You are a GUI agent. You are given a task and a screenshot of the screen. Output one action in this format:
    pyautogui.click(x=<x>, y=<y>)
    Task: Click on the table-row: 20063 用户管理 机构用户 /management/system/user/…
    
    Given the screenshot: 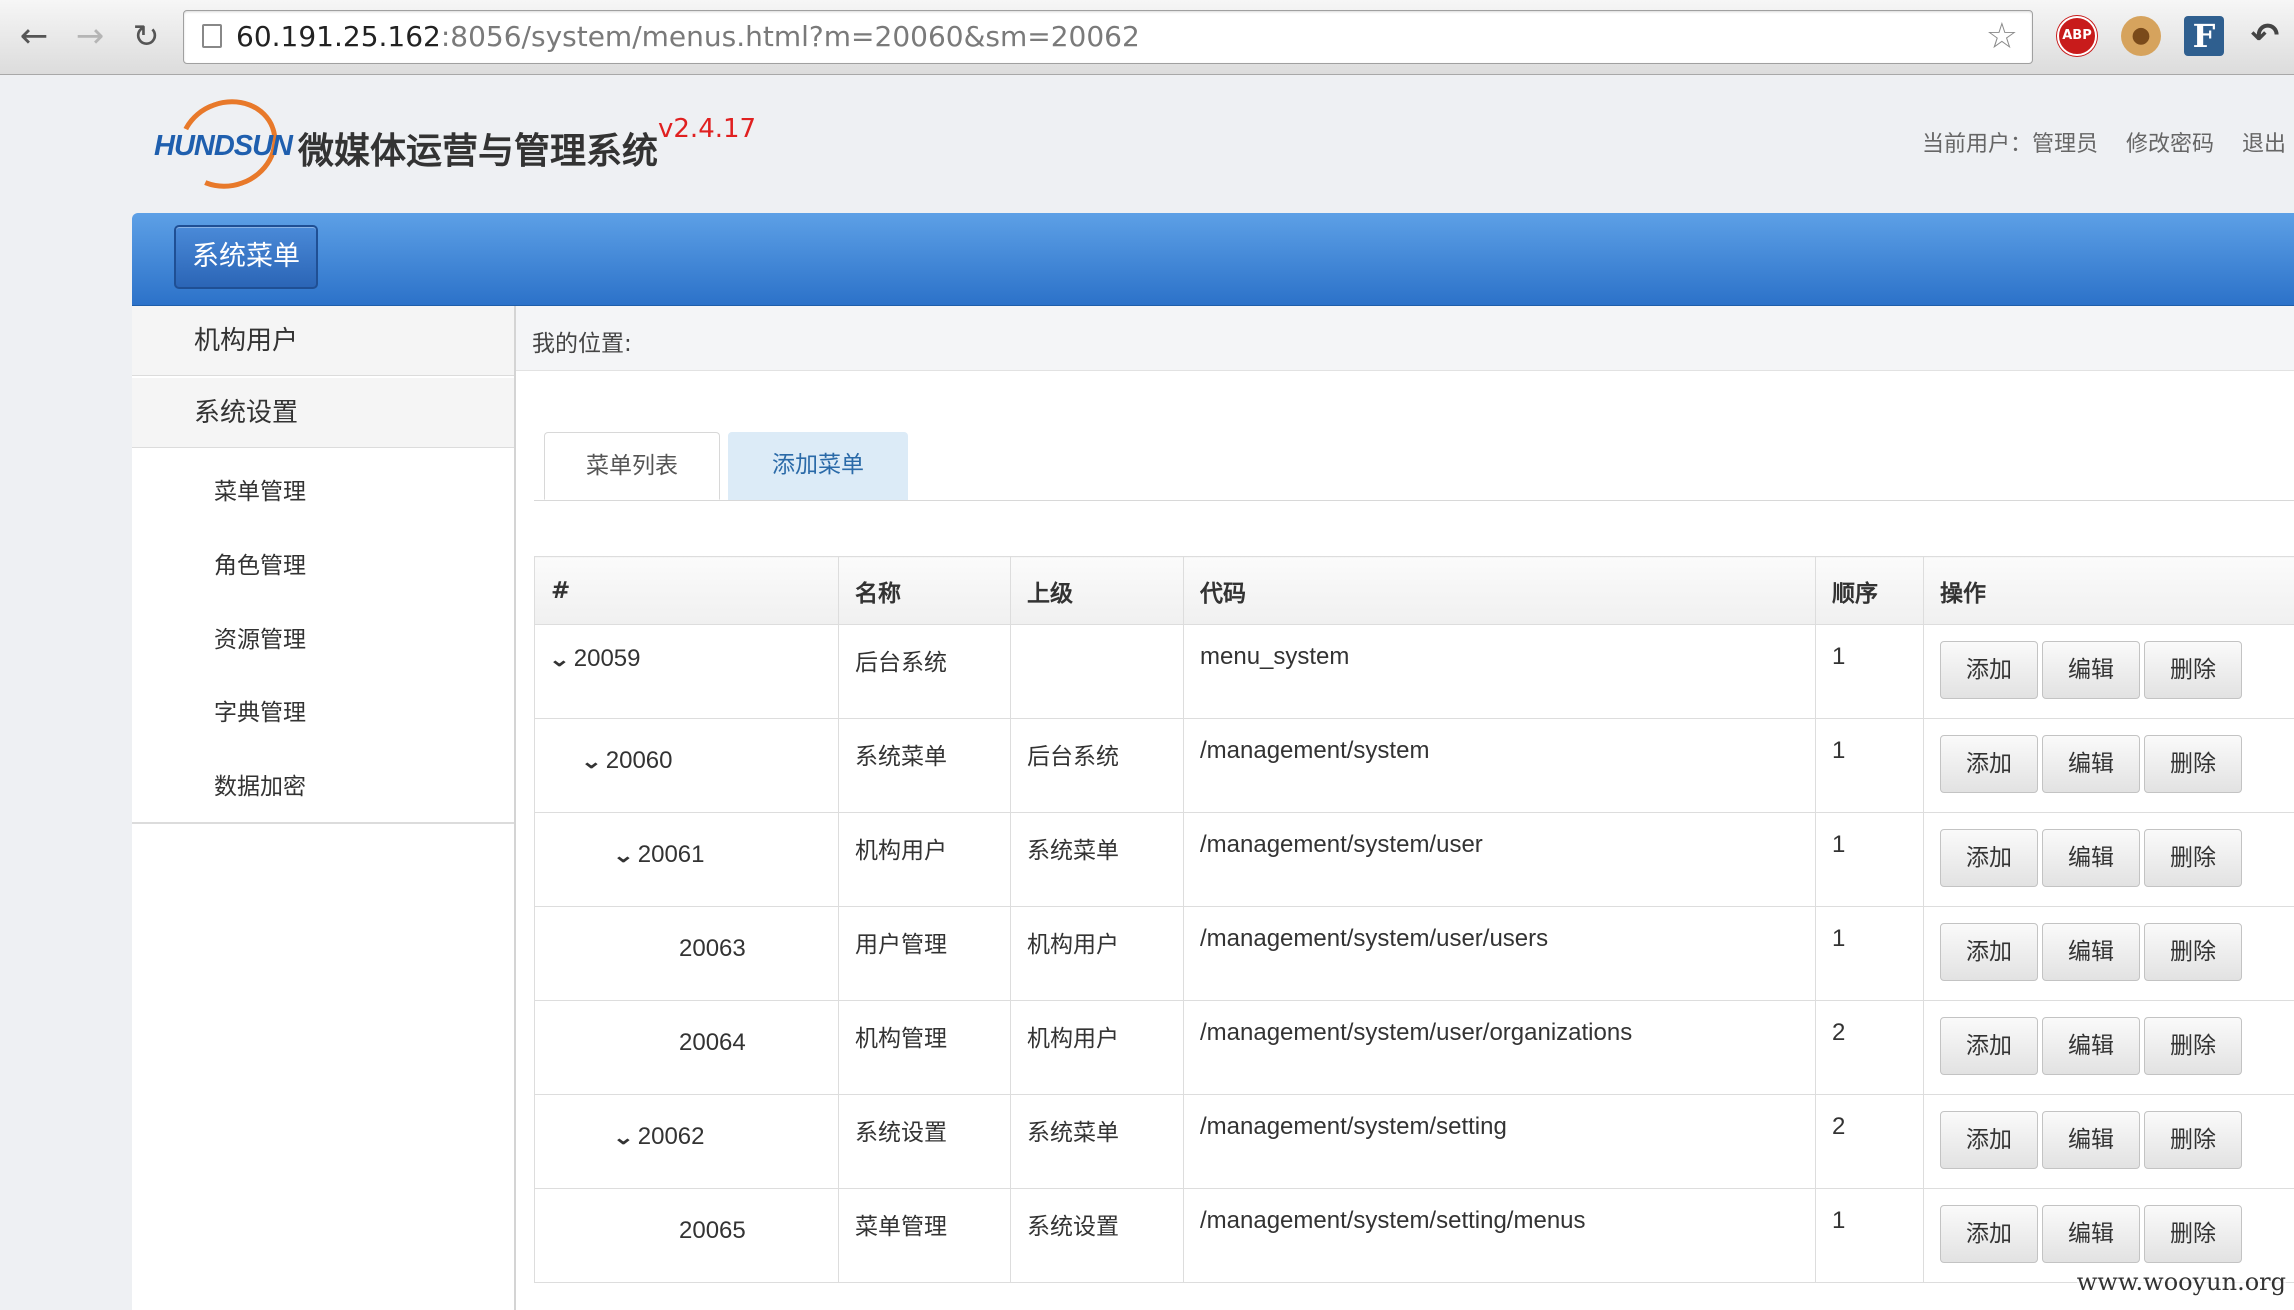 What is the action you would take?
    pyautogui.click(x=1414, y=953)
    